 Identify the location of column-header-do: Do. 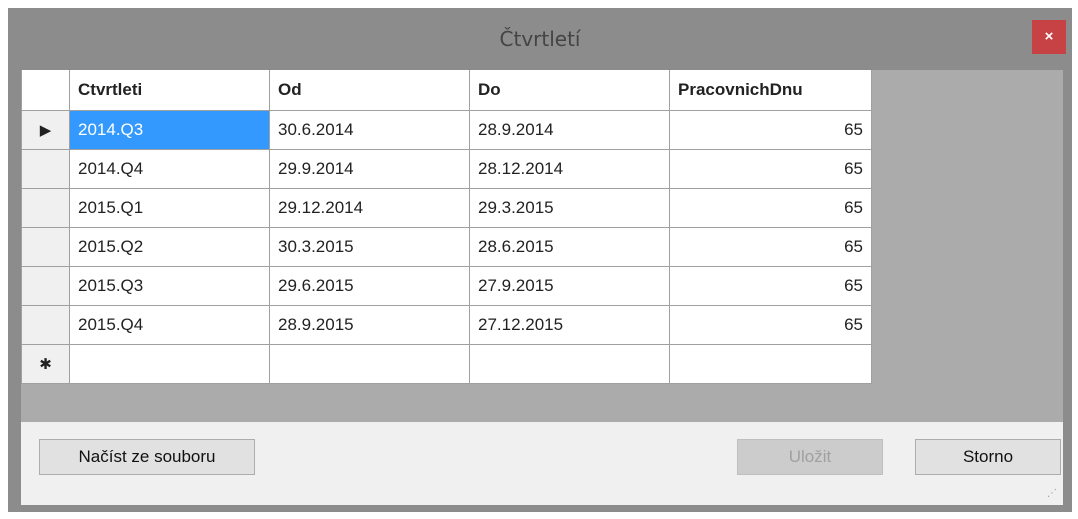
(569, 90).